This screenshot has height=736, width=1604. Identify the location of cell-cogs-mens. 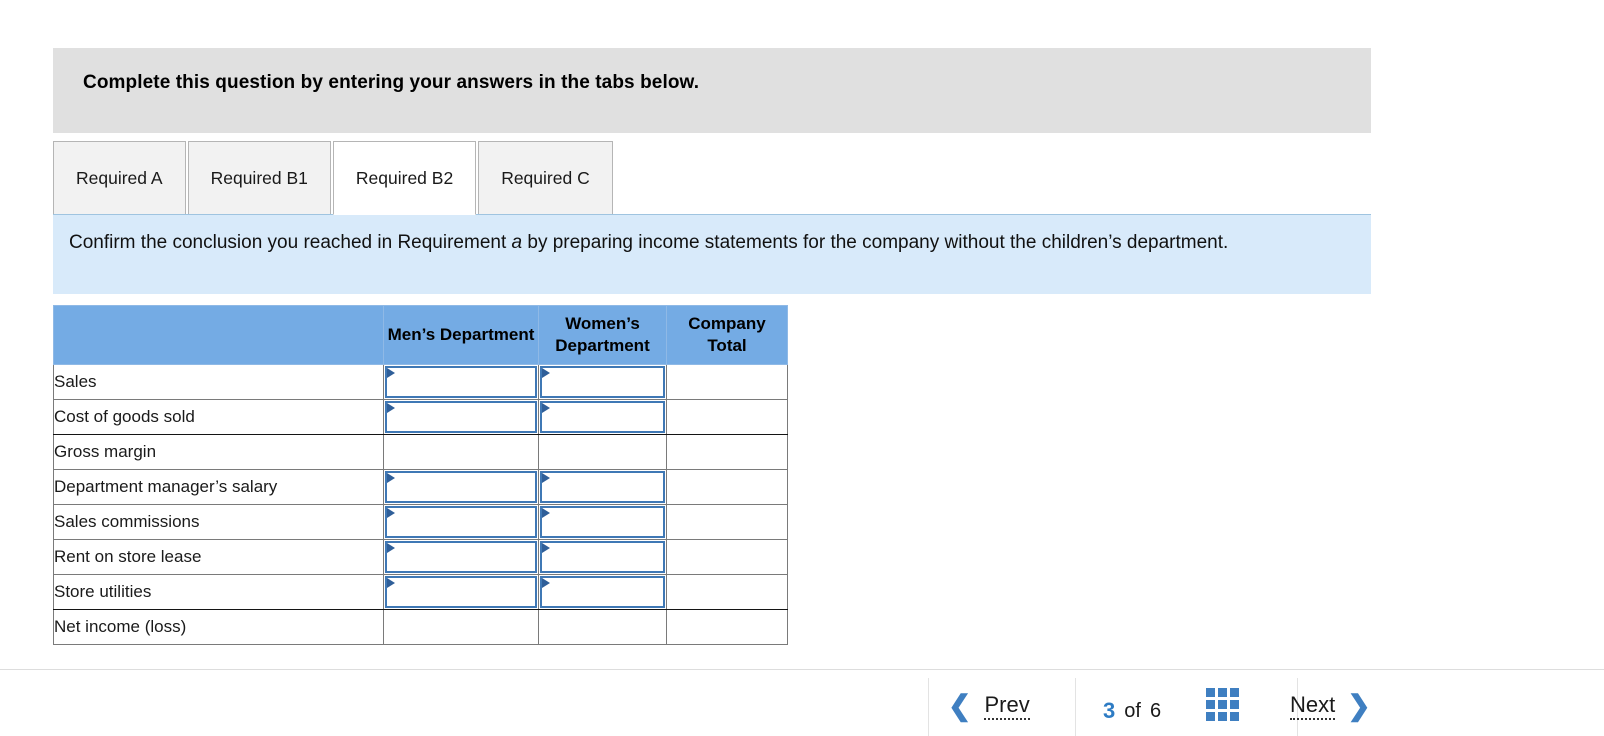
(461, 417).